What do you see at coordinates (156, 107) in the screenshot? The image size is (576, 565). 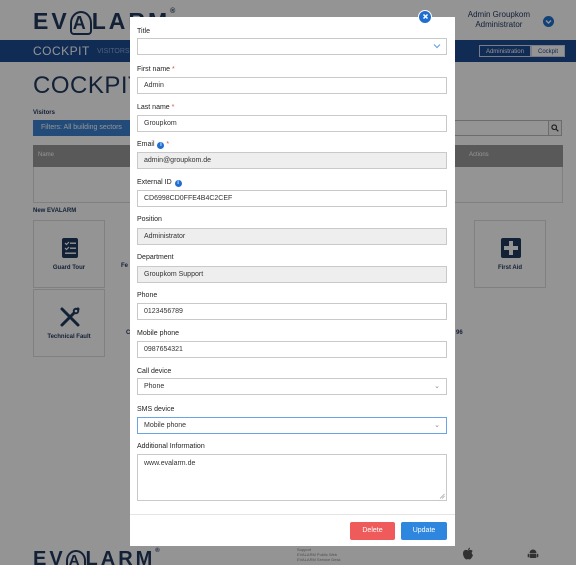 I see `last-name-label: Last name *` at bounding box center [156, 107].